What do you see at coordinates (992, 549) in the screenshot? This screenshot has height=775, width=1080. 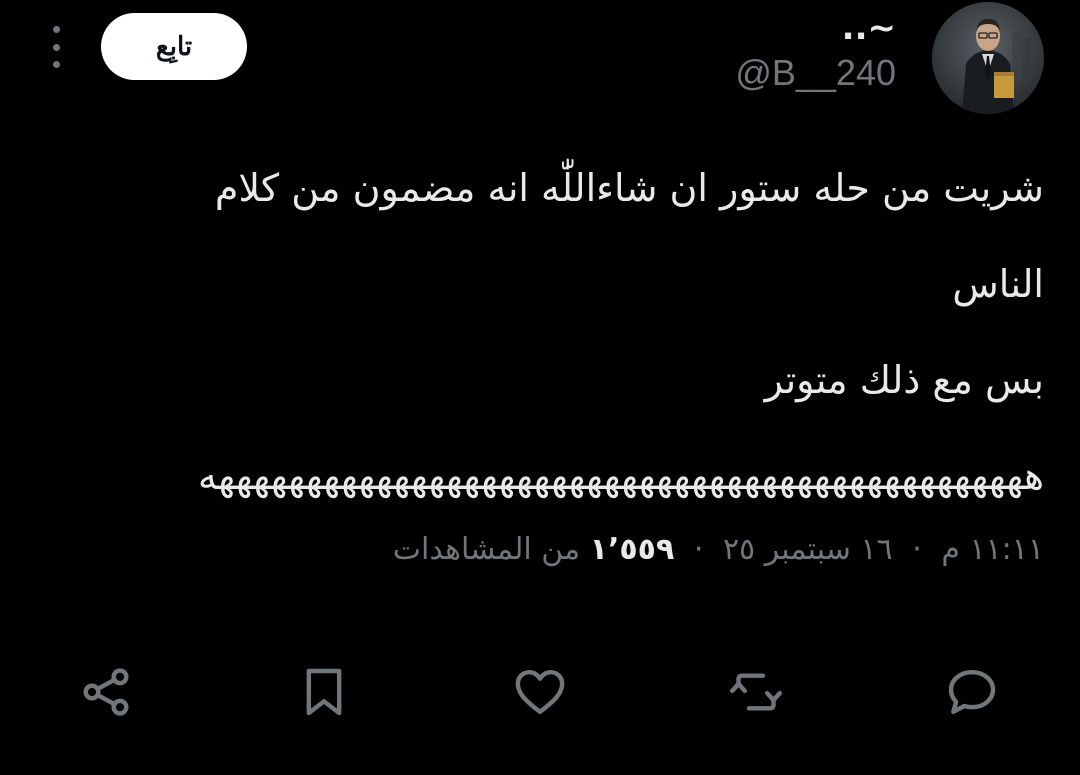 I see `tweet-time: ١١:١١ م` at bounding box center [992, 549].